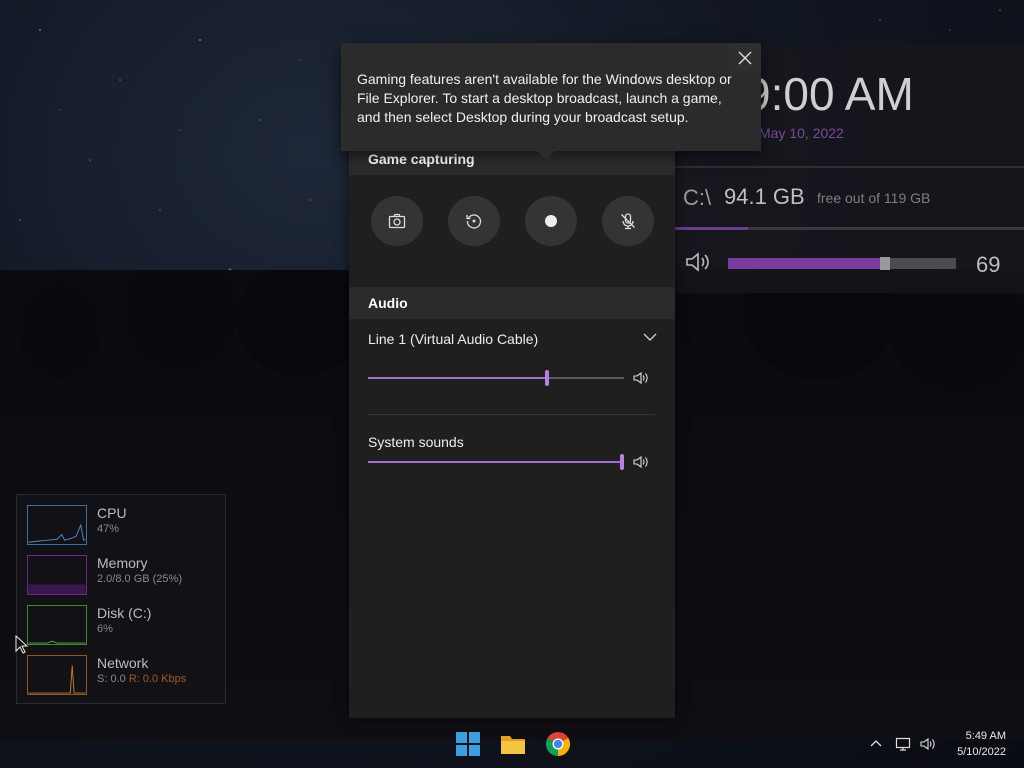 The width and height of the screenshot is (1024, 768). I want to click on system-sounds-slider, so click(496, 462).